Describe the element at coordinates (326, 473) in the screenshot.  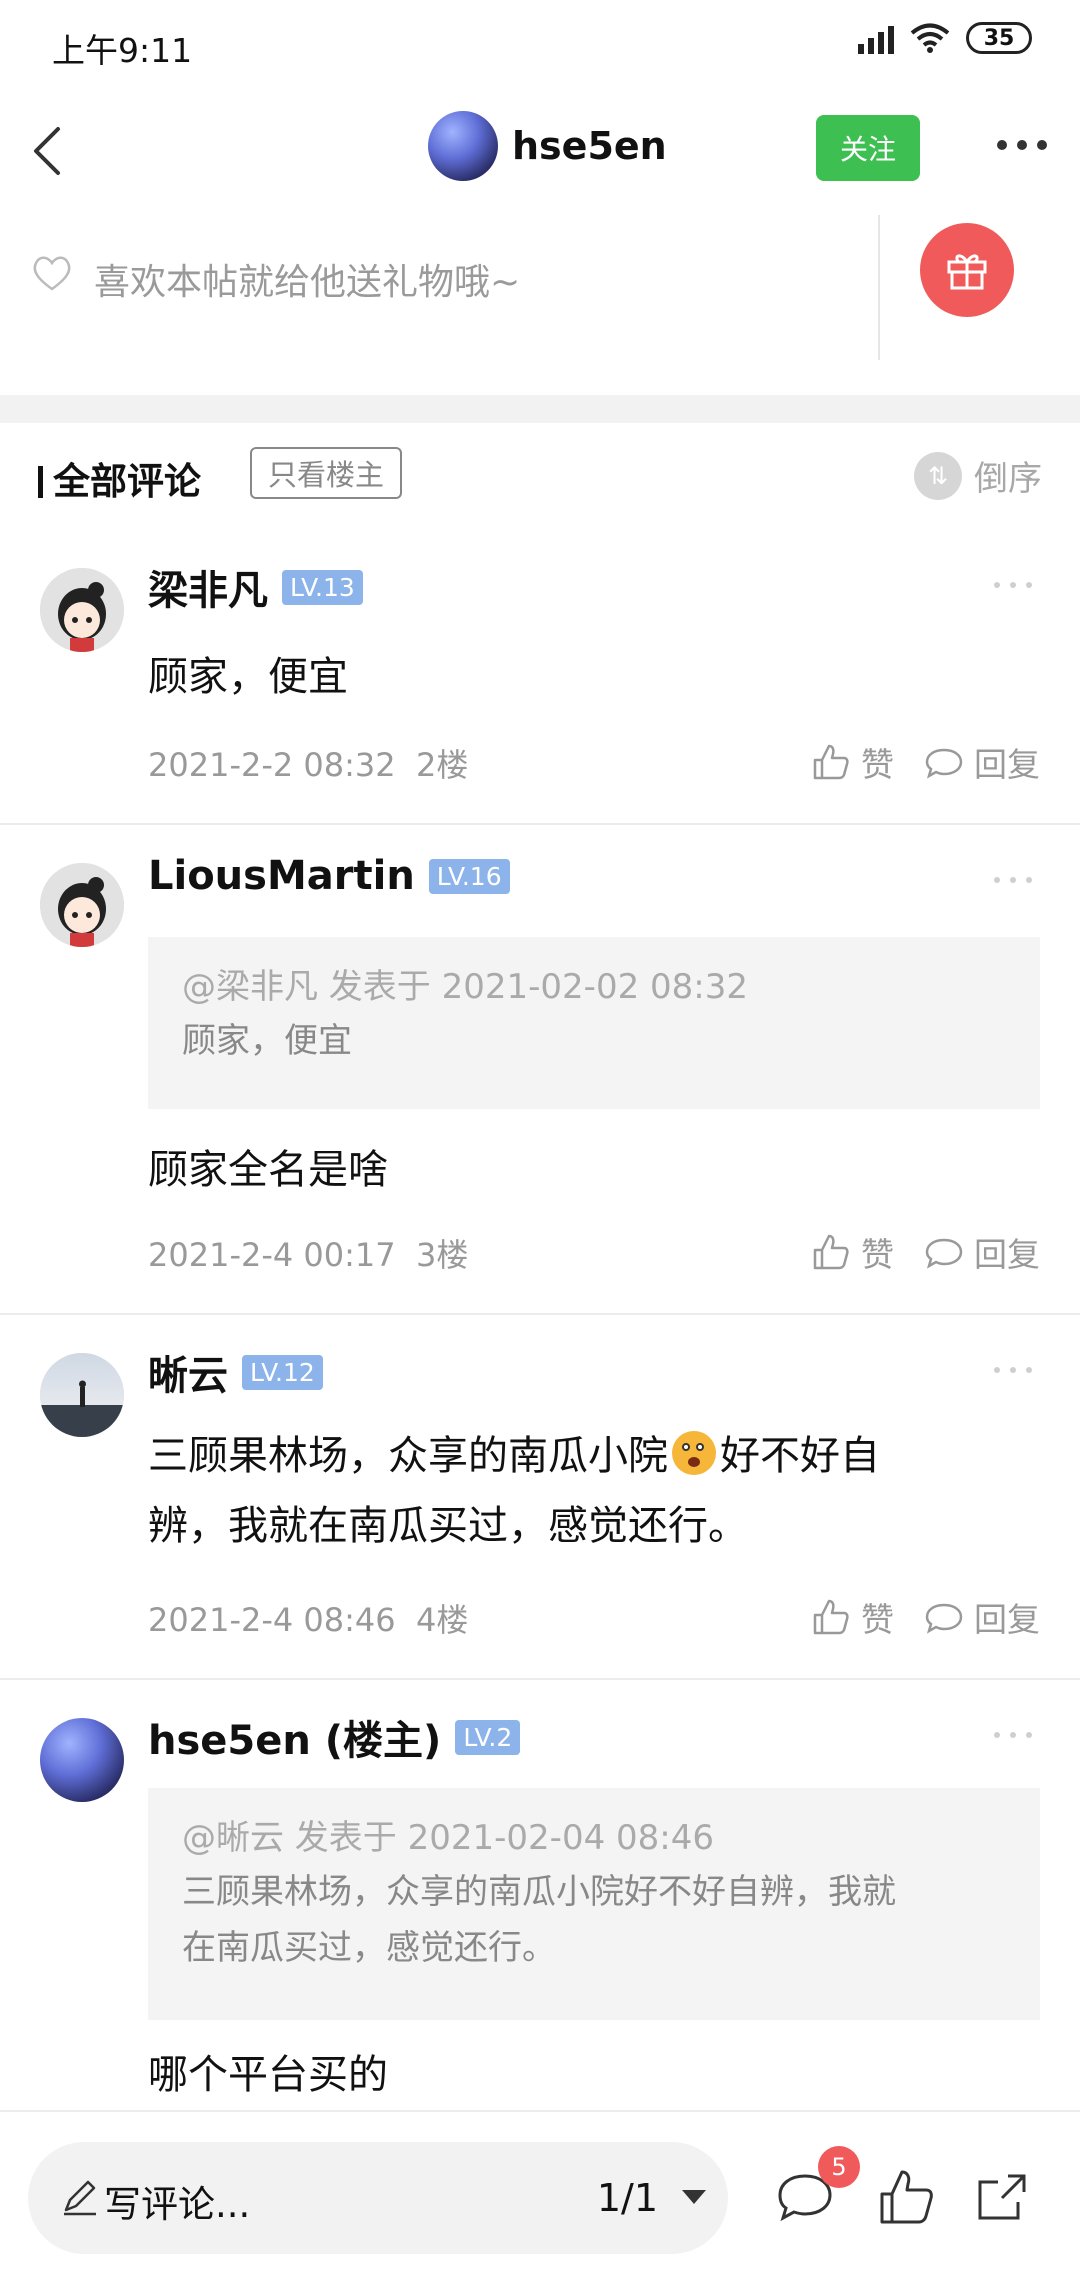
I see `owner-only-button: 只看楼主` at that location.